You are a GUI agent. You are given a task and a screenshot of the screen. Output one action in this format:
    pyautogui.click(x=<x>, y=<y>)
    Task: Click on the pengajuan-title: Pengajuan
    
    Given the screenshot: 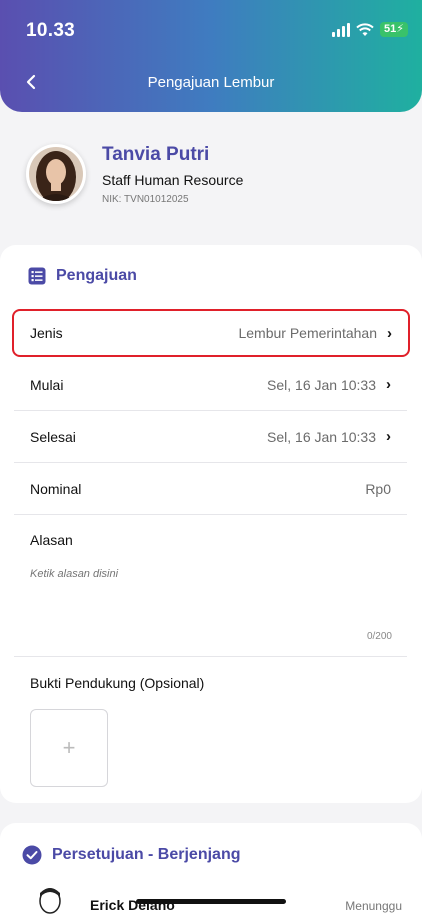 What is the action you would take?
    pyautogui.click(x=96, y=275)
    